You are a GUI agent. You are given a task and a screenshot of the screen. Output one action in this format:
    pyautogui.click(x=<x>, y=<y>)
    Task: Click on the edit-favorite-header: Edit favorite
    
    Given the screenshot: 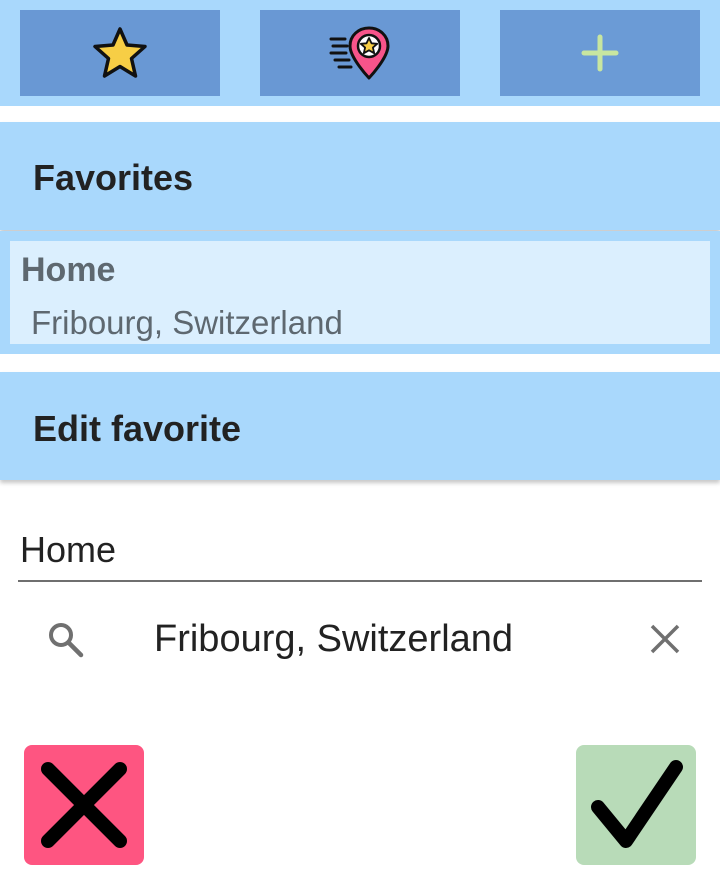 What is the action you would take?
    pyautogui.click(x=360, y=426)
    